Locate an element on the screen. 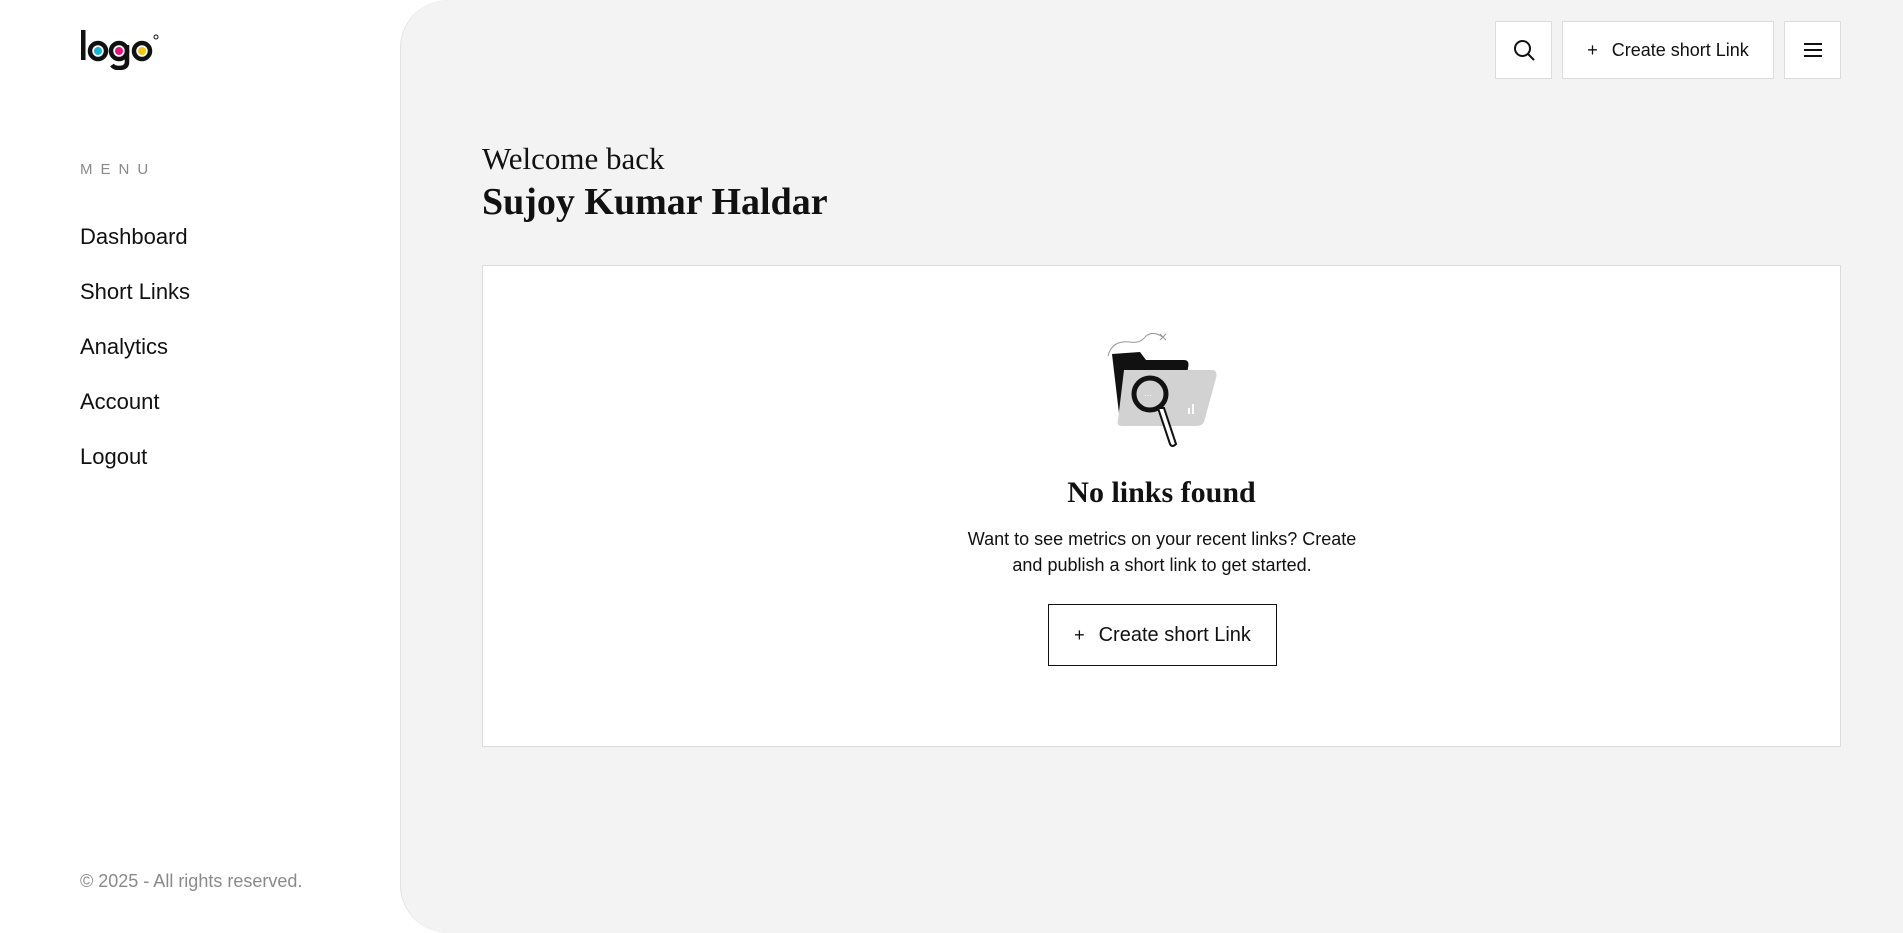 The height and width of the screenshot is (933, 1903). hamburger-menu-icon is located at coordinates (1812, 50).